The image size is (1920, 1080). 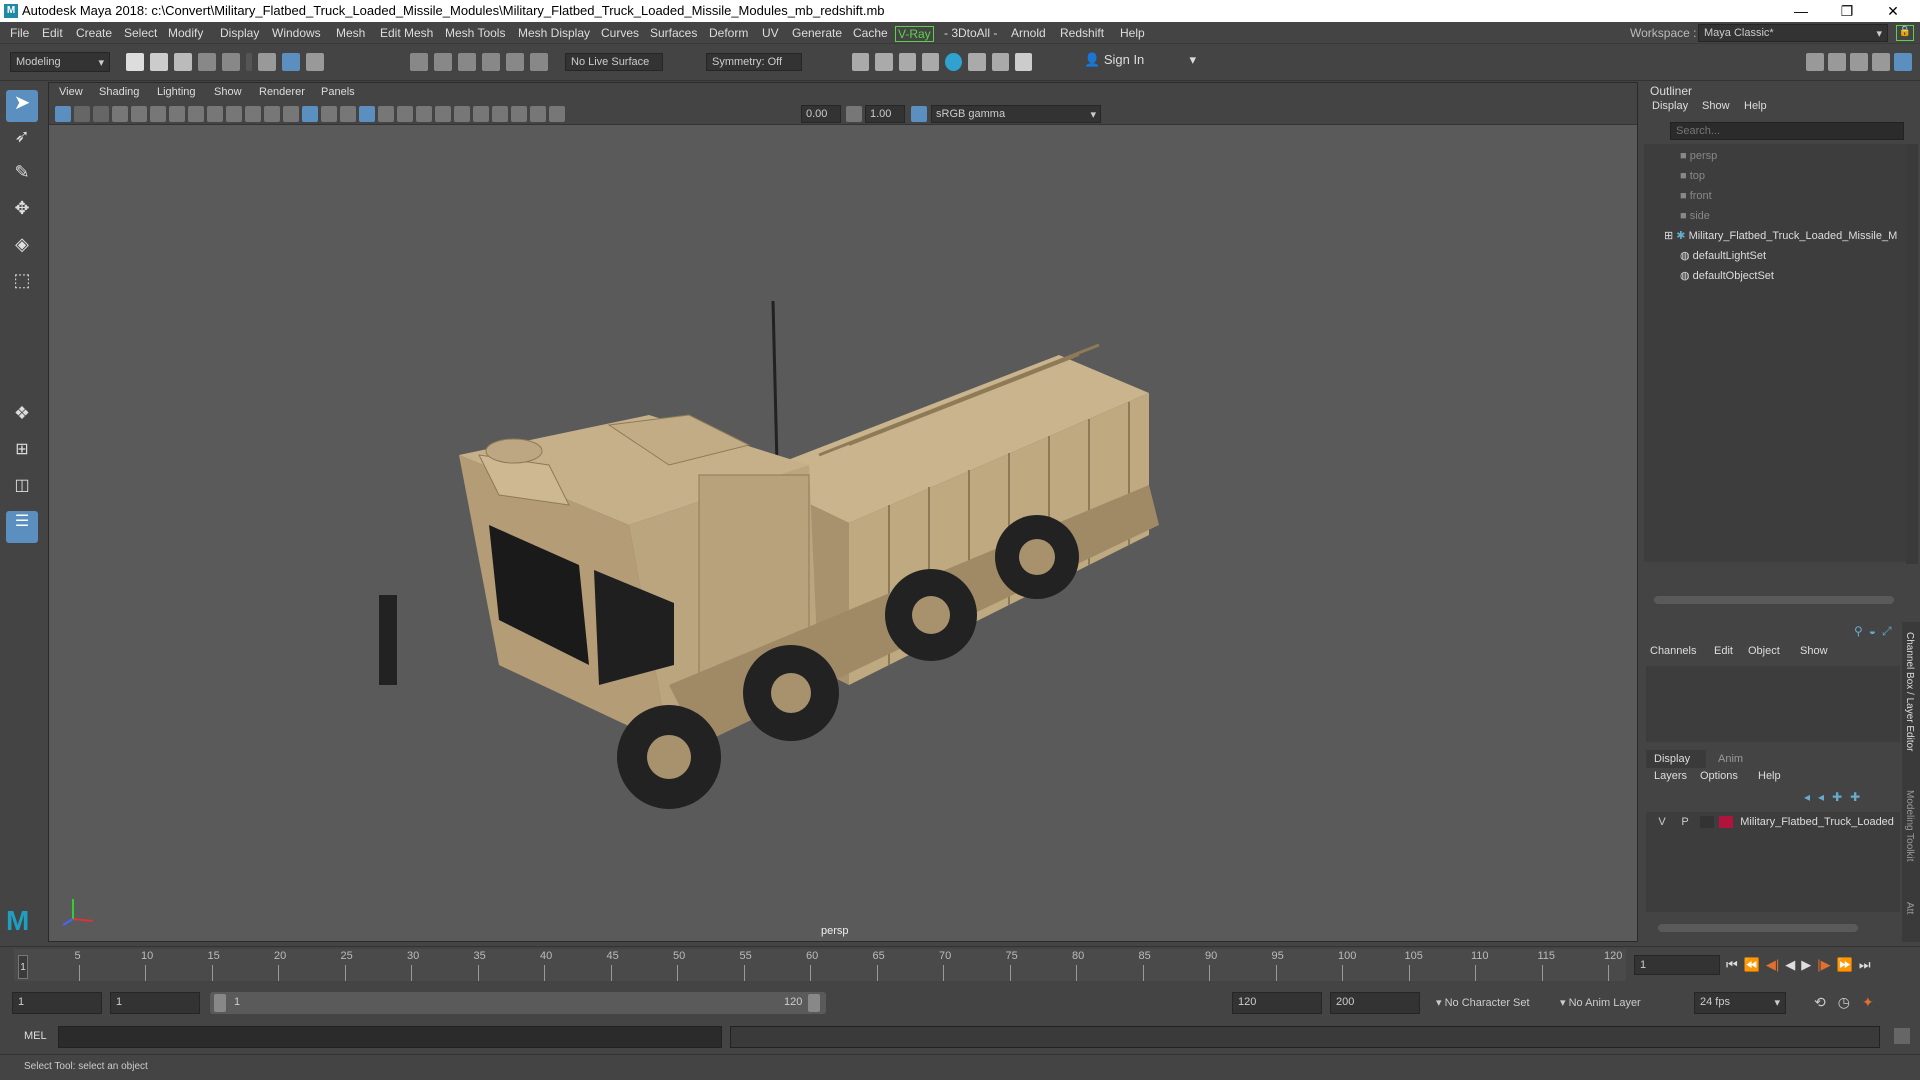 I want to click on pause-icon, so click(x=1023, y=62).